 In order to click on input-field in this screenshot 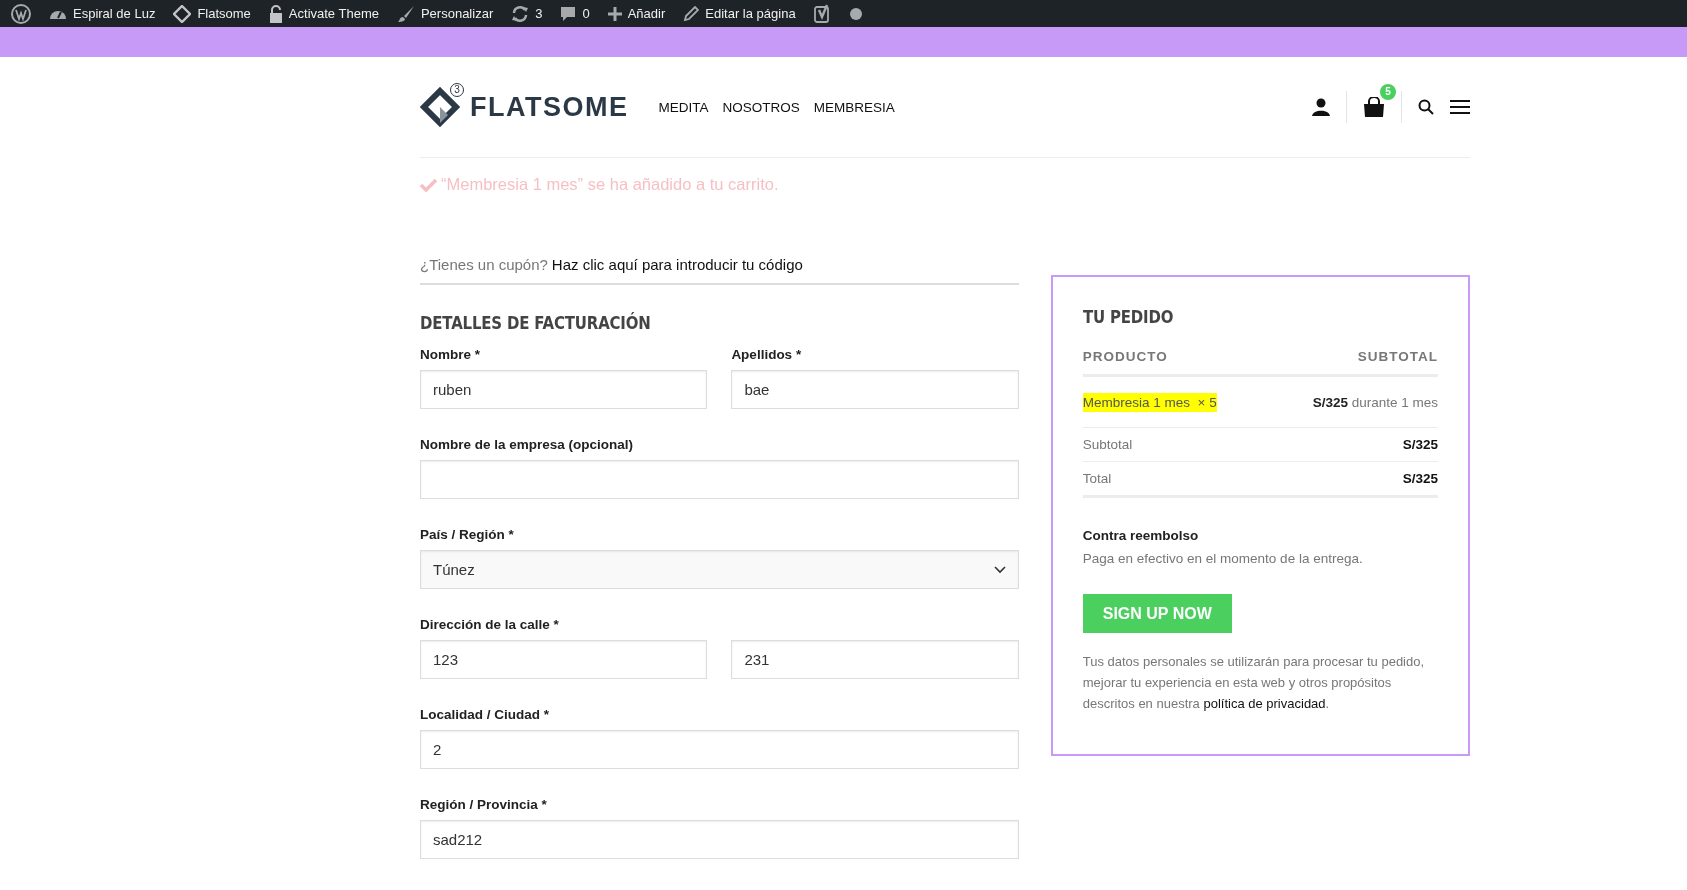, I will do `click(719, 479)`.